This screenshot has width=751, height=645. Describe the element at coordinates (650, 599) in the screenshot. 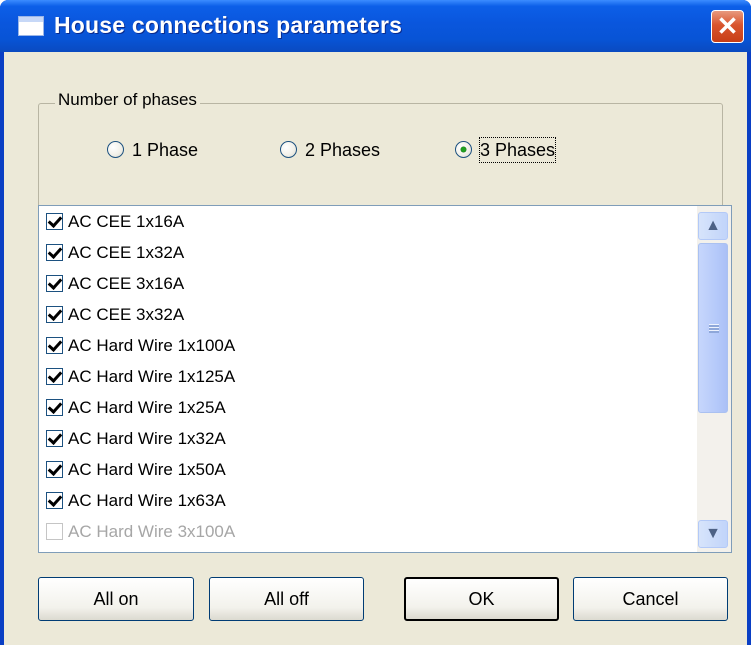

I see `cancel-button: Cancel` at that location.